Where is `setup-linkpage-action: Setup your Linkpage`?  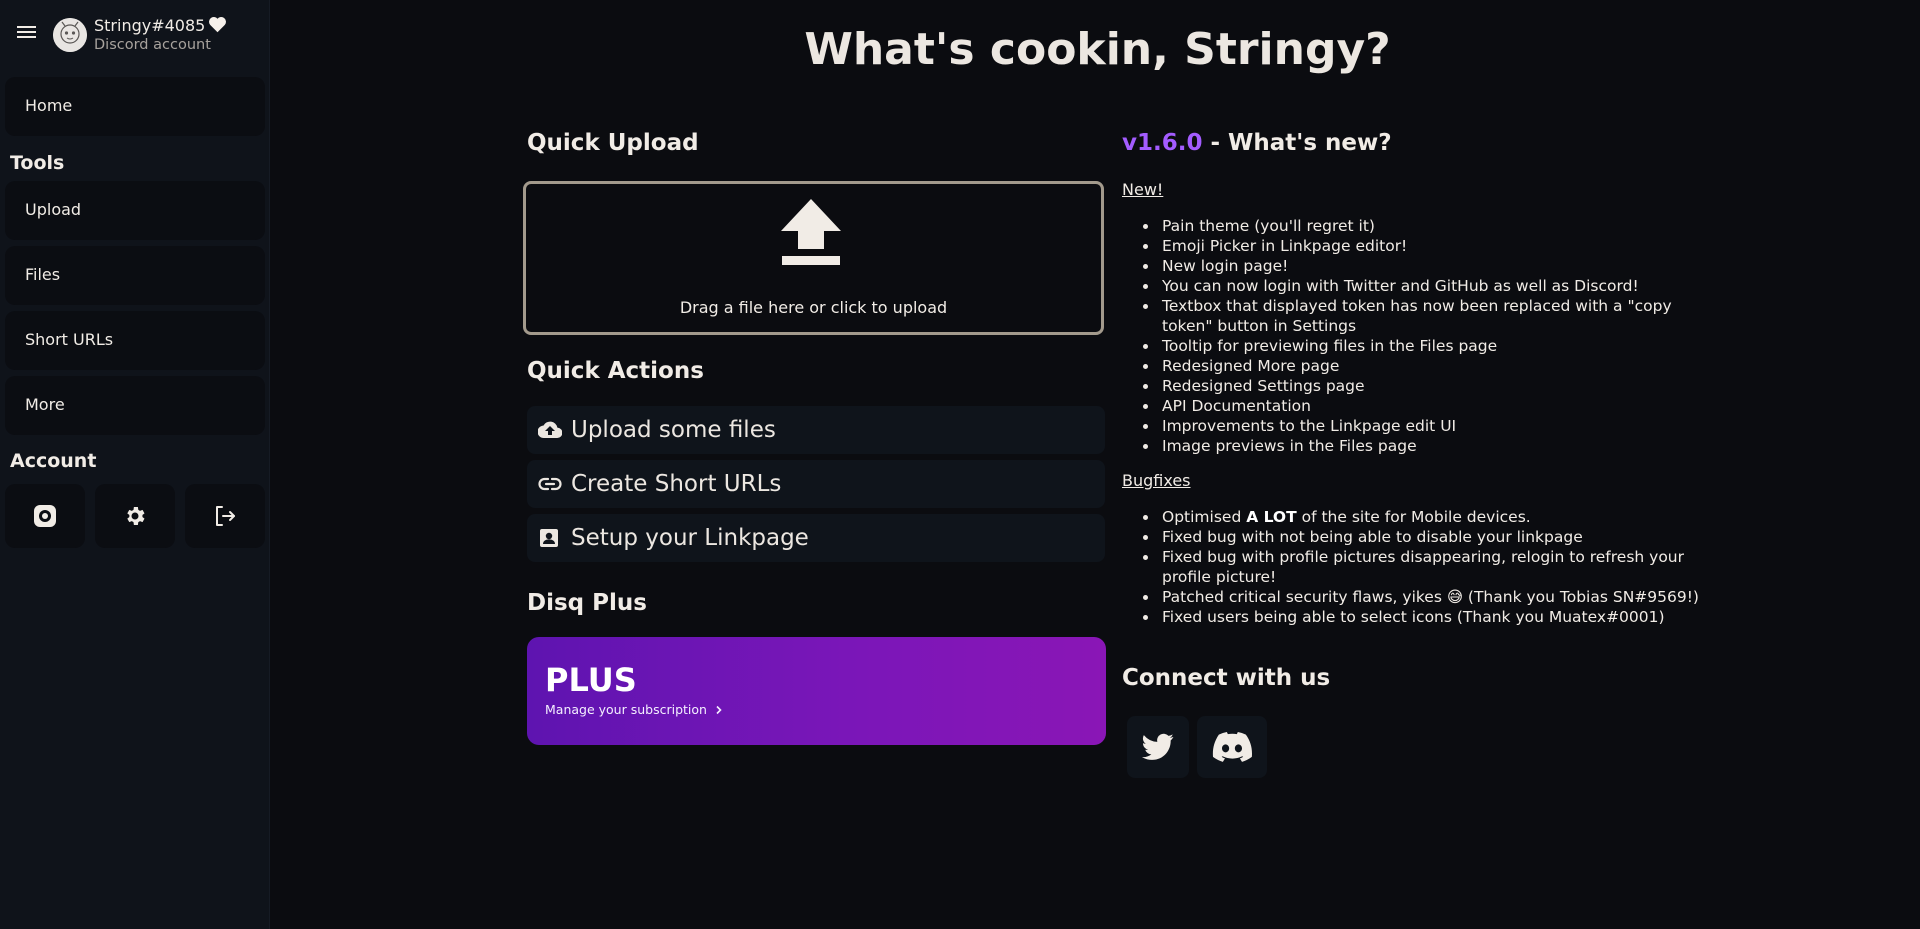 setup-linkpage-action: Setup your Linkpage is located at coordinates (816, 538).